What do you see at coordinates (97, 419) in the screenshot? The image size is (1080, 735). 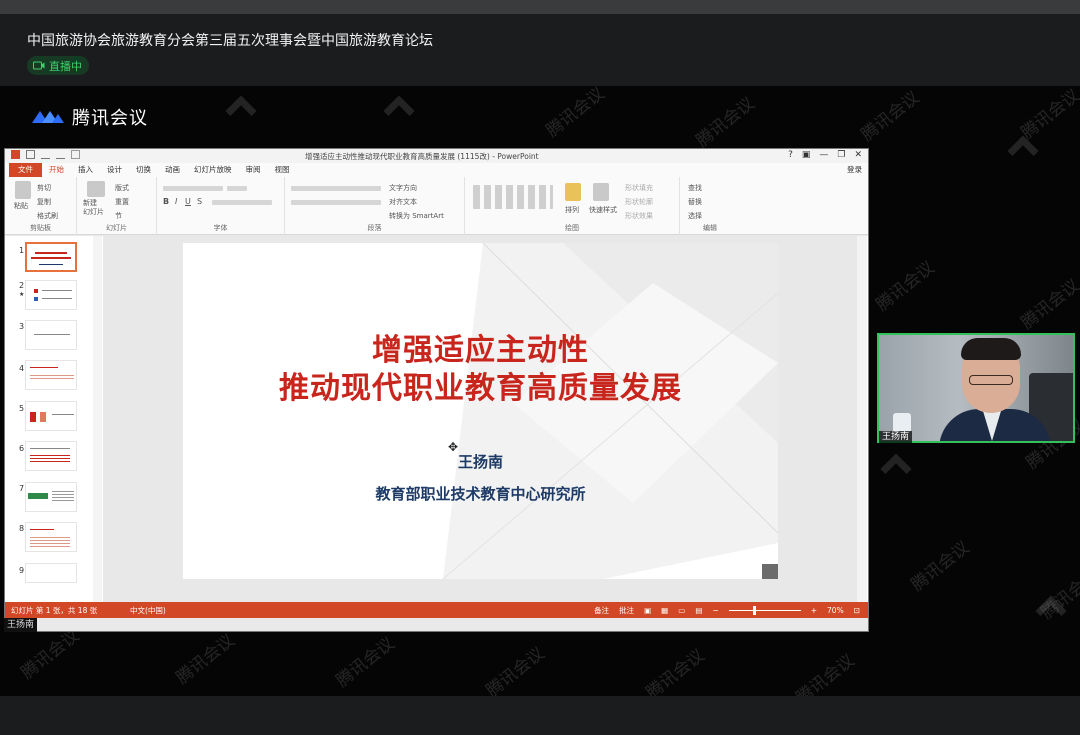 I see `thumbnail-scrollbar` at bounding box center [97, 419].